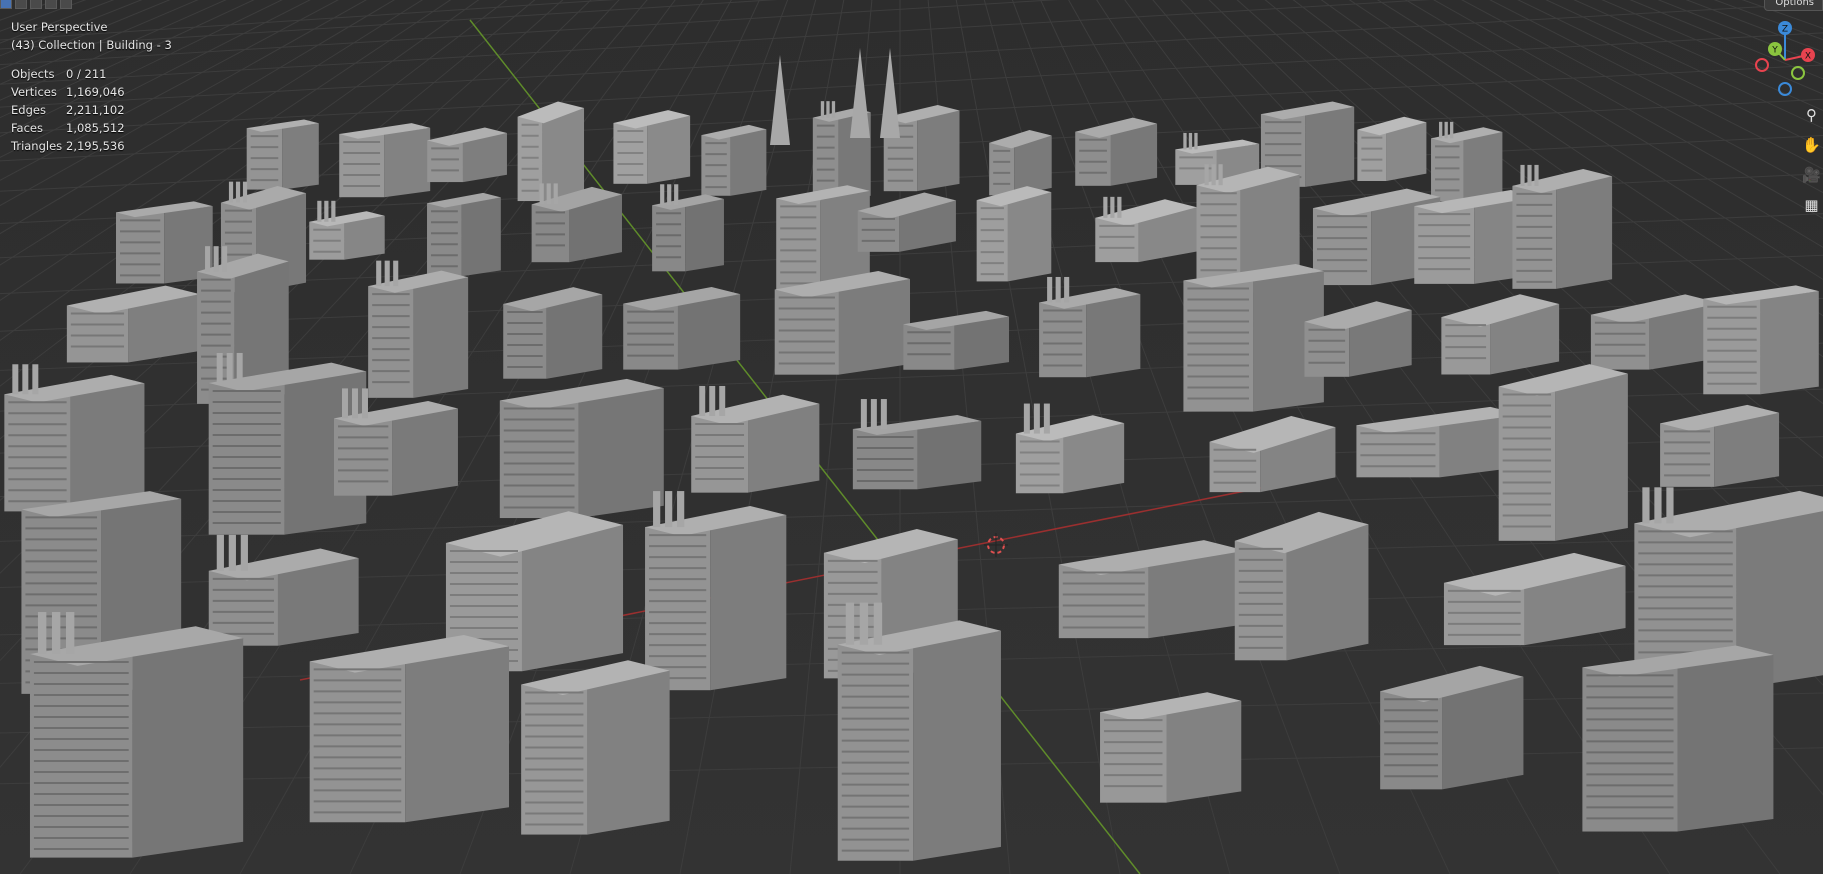 This screenshot has width=1823, height=874. I want to click on navigation-gizmo: Z X Y, so click(1784, 60).